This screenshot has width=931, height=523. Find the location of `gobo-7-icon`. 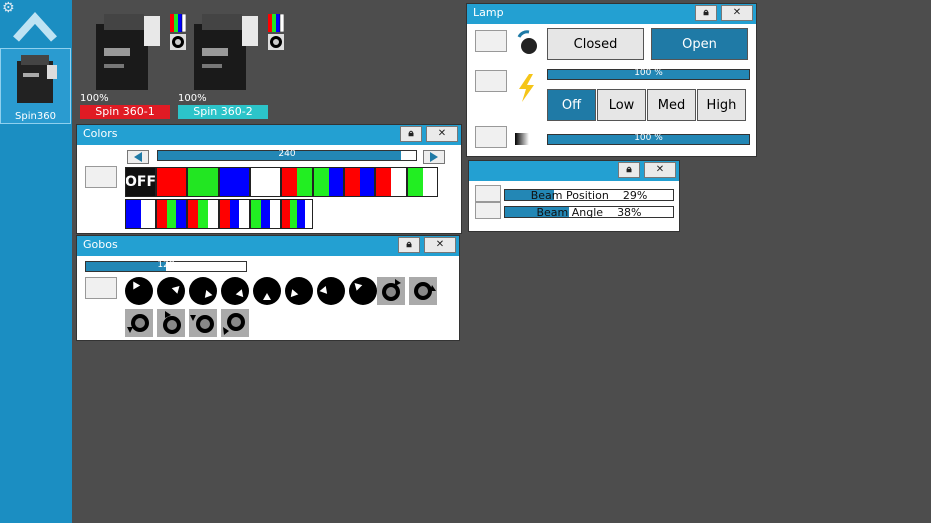

gobo-7-icon is located at coordinates (363, 291).